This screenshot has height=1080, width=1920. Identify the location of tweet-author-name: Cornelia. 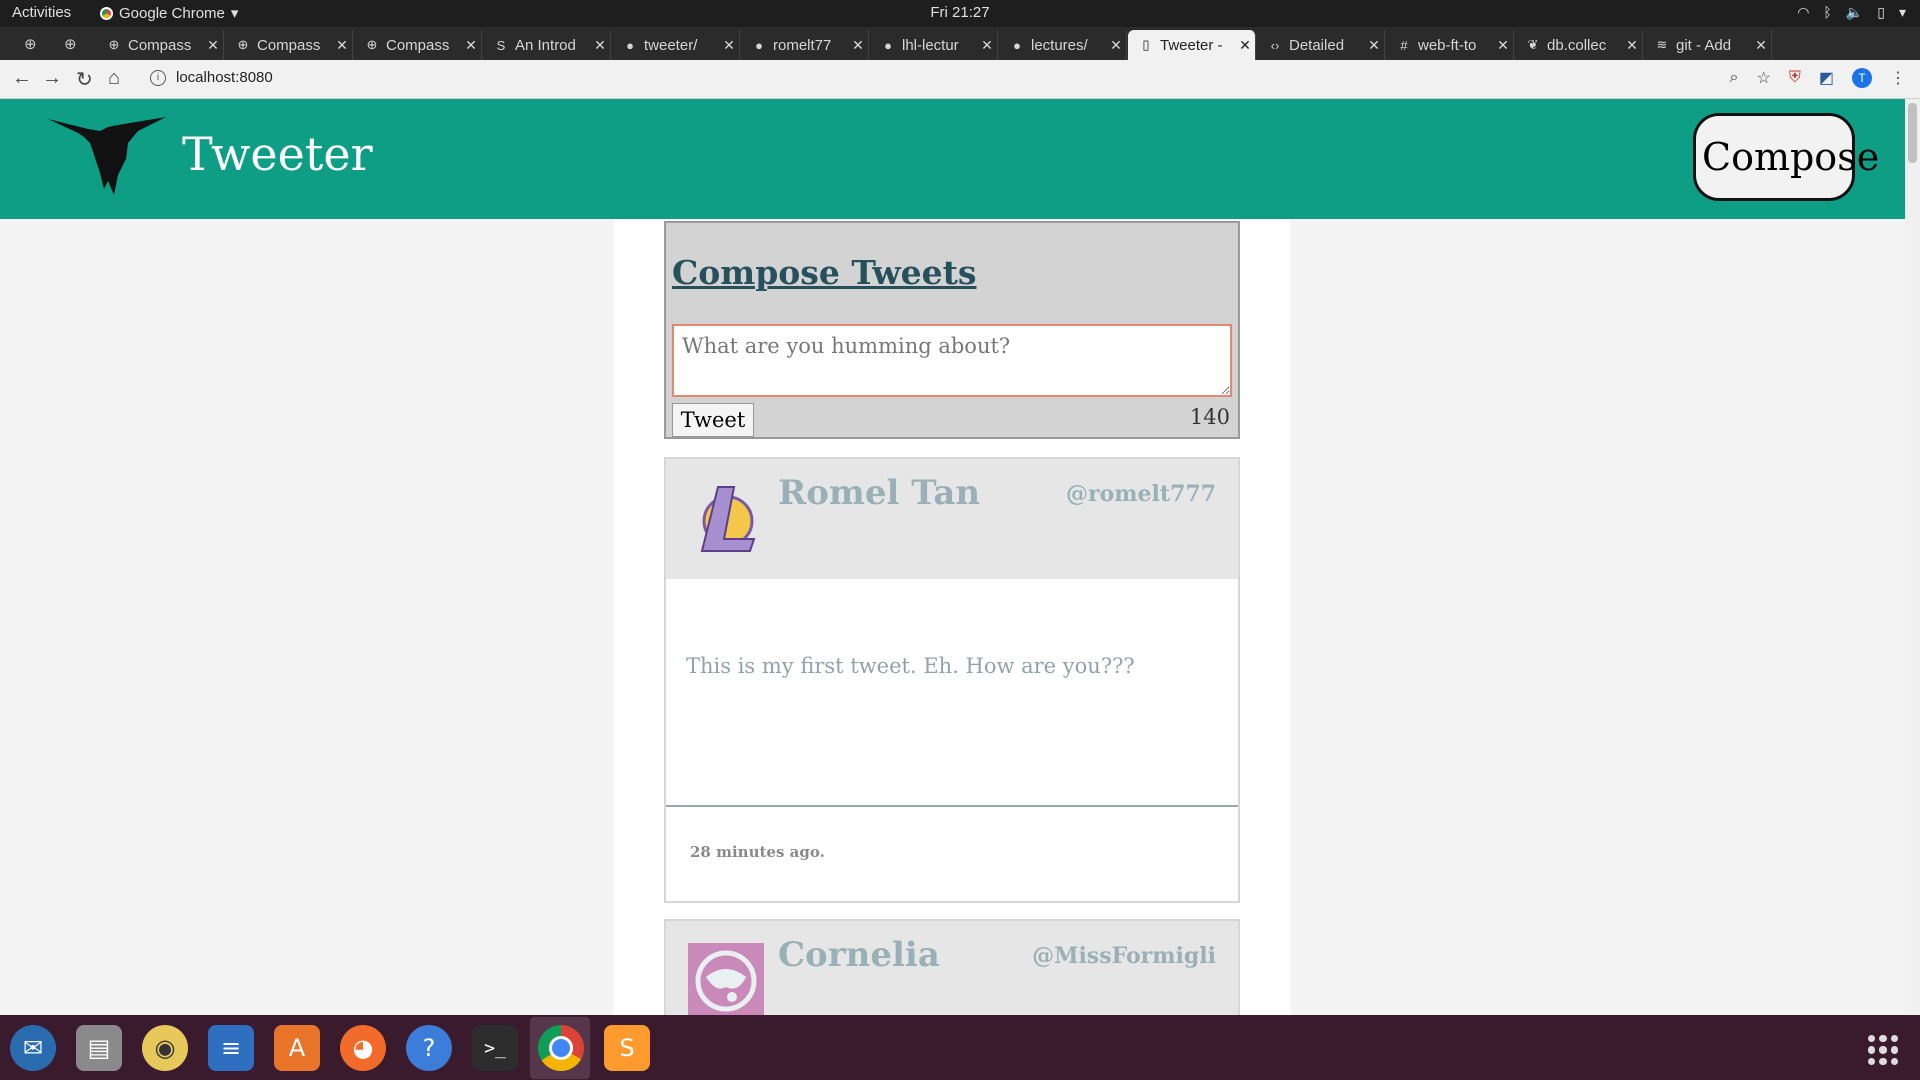
(859, 955).